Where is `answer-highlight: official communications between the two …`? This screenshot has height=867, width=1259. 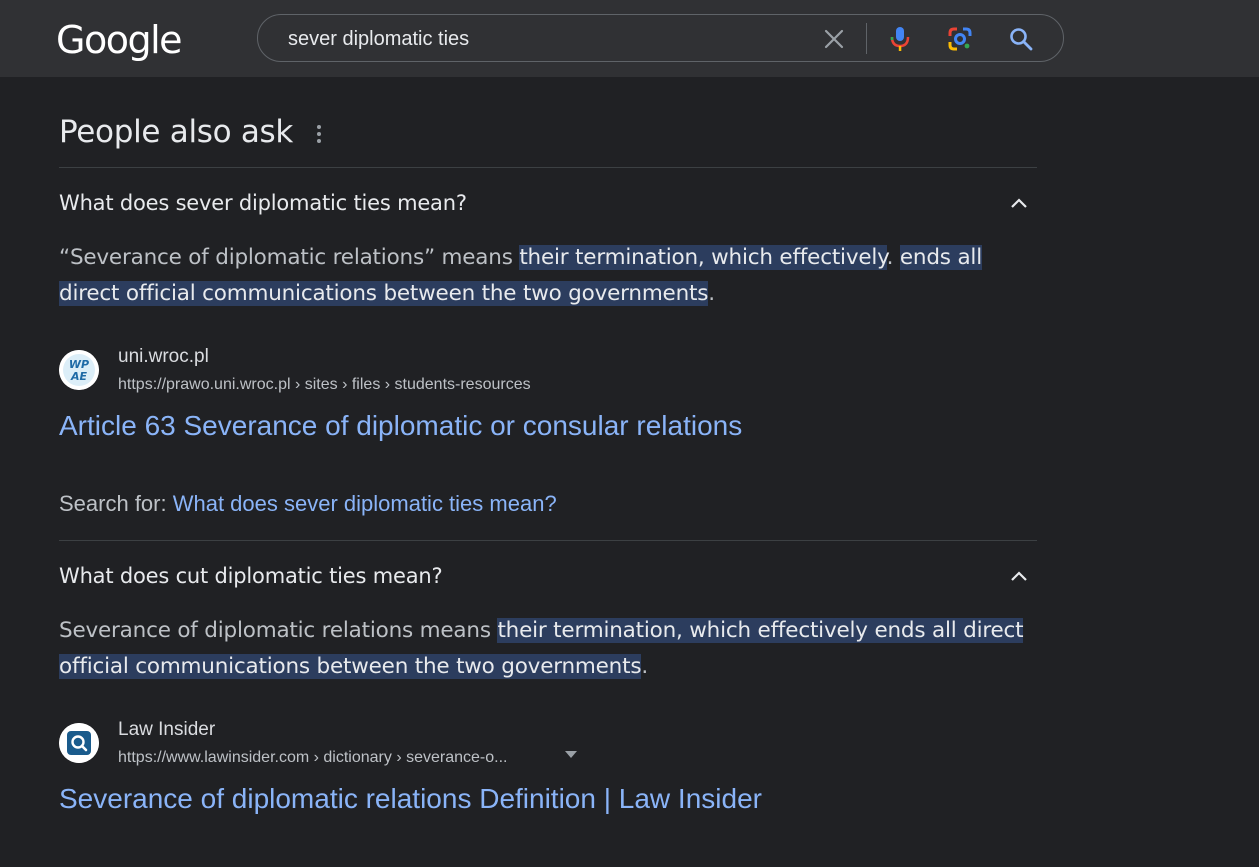
answer-highlight: official communications between the two … is located at coordinates (350, 666).